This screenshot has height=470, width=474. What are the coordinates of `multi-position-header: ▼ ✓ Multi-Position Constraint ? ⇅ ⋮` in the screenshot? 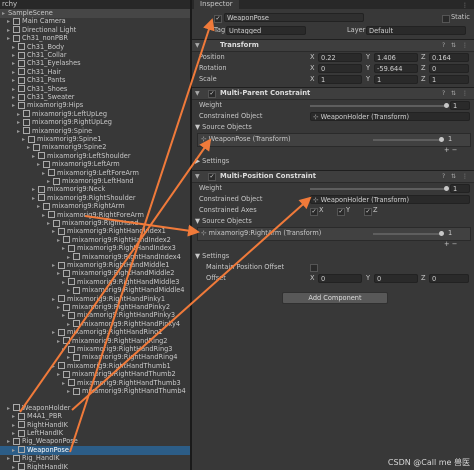 It's located at (333, 176).